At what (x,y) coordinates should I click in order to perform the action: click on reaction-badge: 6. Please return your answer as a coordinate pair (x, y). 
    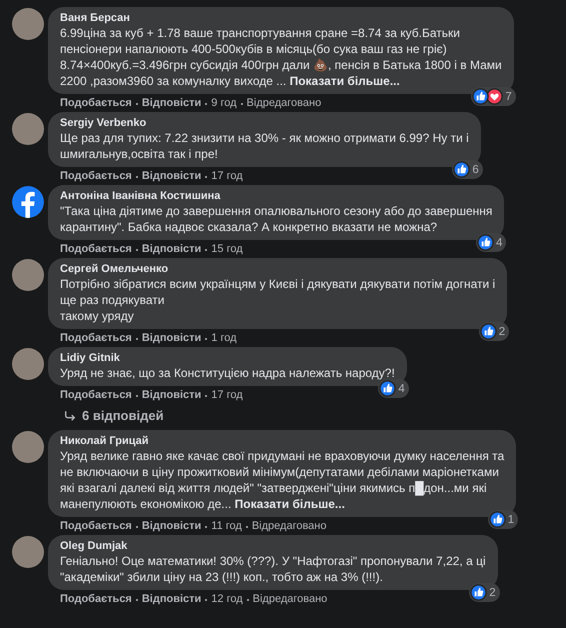
    Looking at the image, I should click on (467, 169).